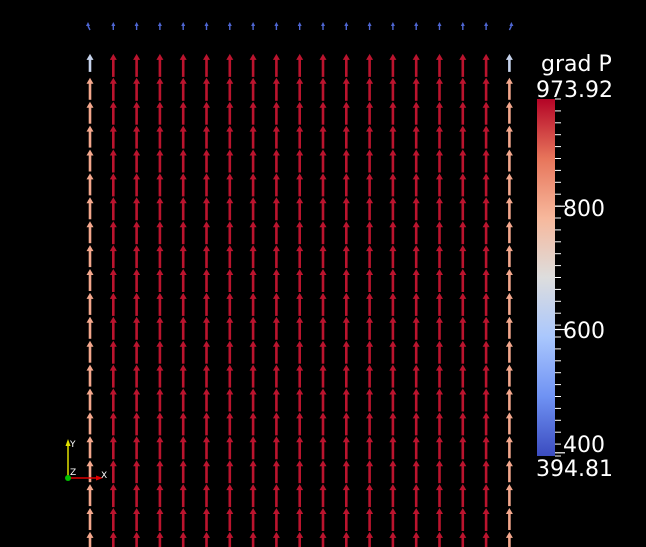 This screenshot has height=547, width=646. Describe the element at coordinates (72, 445) in the screenshot. I see `axis-label-y: Y` at that location.